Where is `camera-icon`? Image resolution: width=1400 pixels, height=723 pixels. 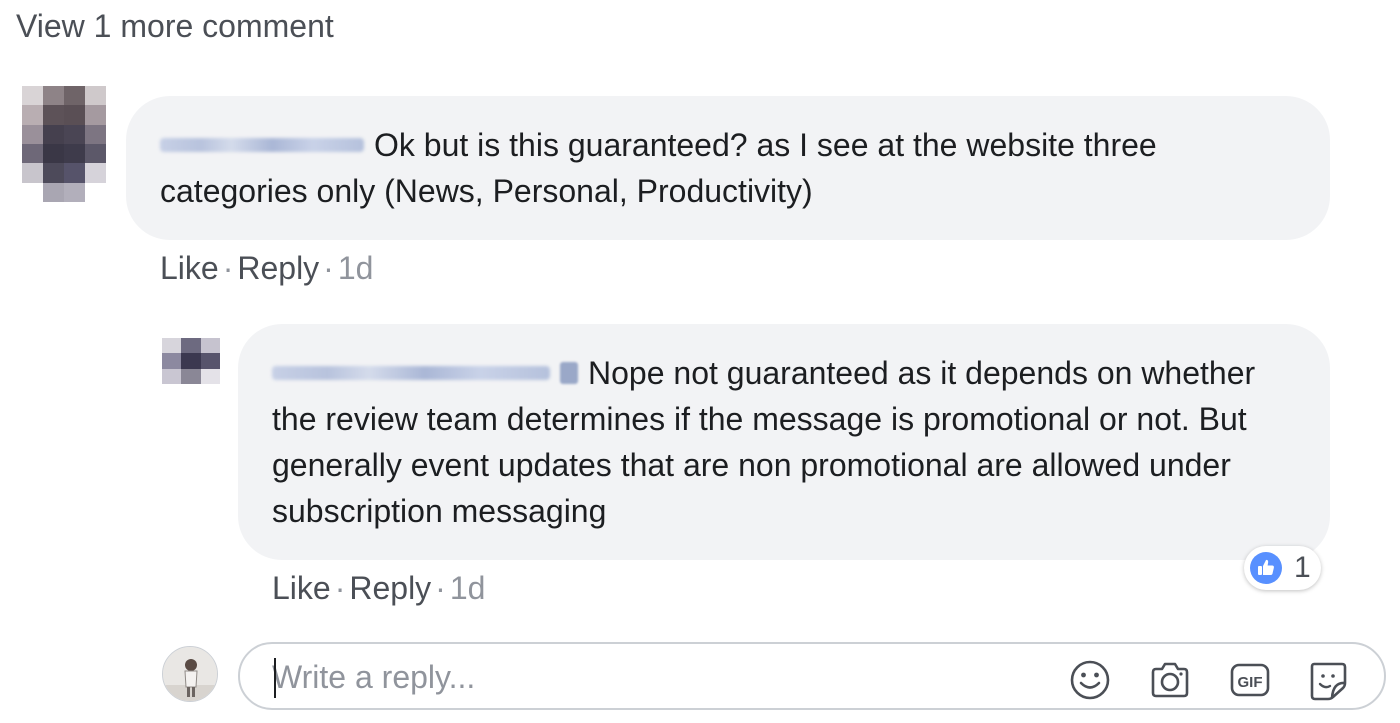
camera-icon is located at coordinates (1170, 680).